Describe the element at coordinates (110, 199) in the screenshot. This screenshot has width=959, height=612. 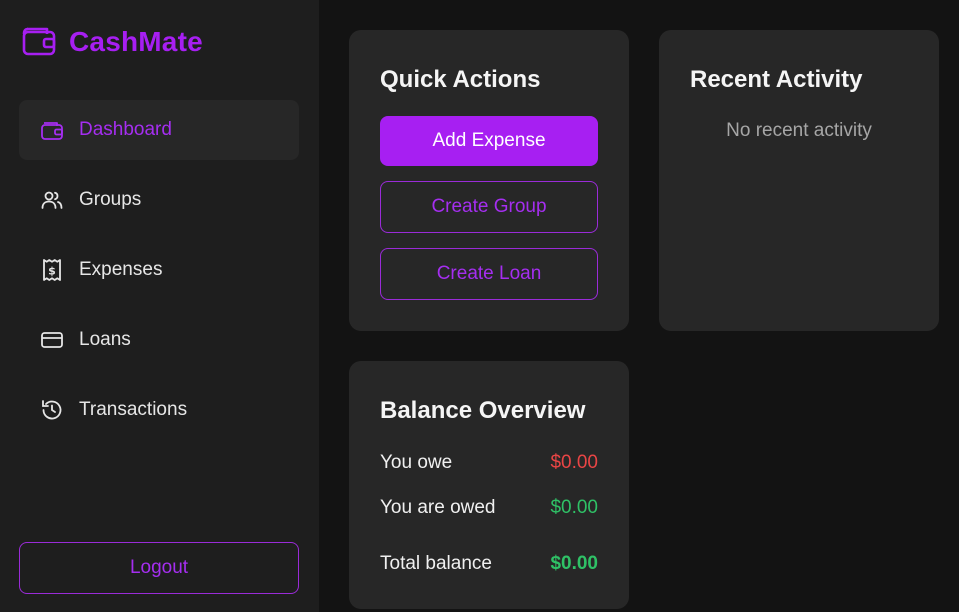
I see `sidebar-item-label: Groups` at that location.